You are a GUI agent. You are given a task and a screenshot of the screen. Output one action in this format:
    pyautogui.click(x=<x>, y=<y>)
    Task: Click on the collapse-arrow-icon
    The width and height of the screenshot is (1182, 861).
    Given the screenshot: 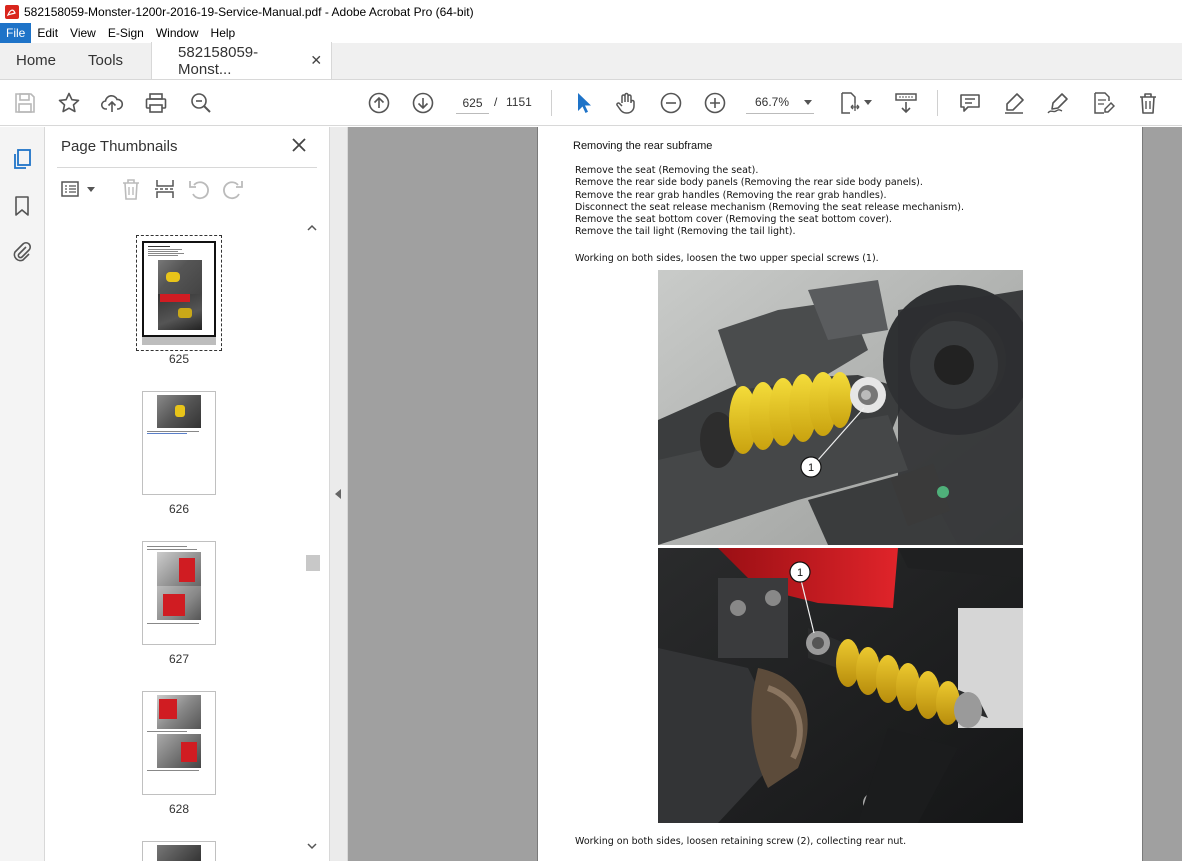 What is the action you would take?
    pyautogui.click(x=338, y=494)
    